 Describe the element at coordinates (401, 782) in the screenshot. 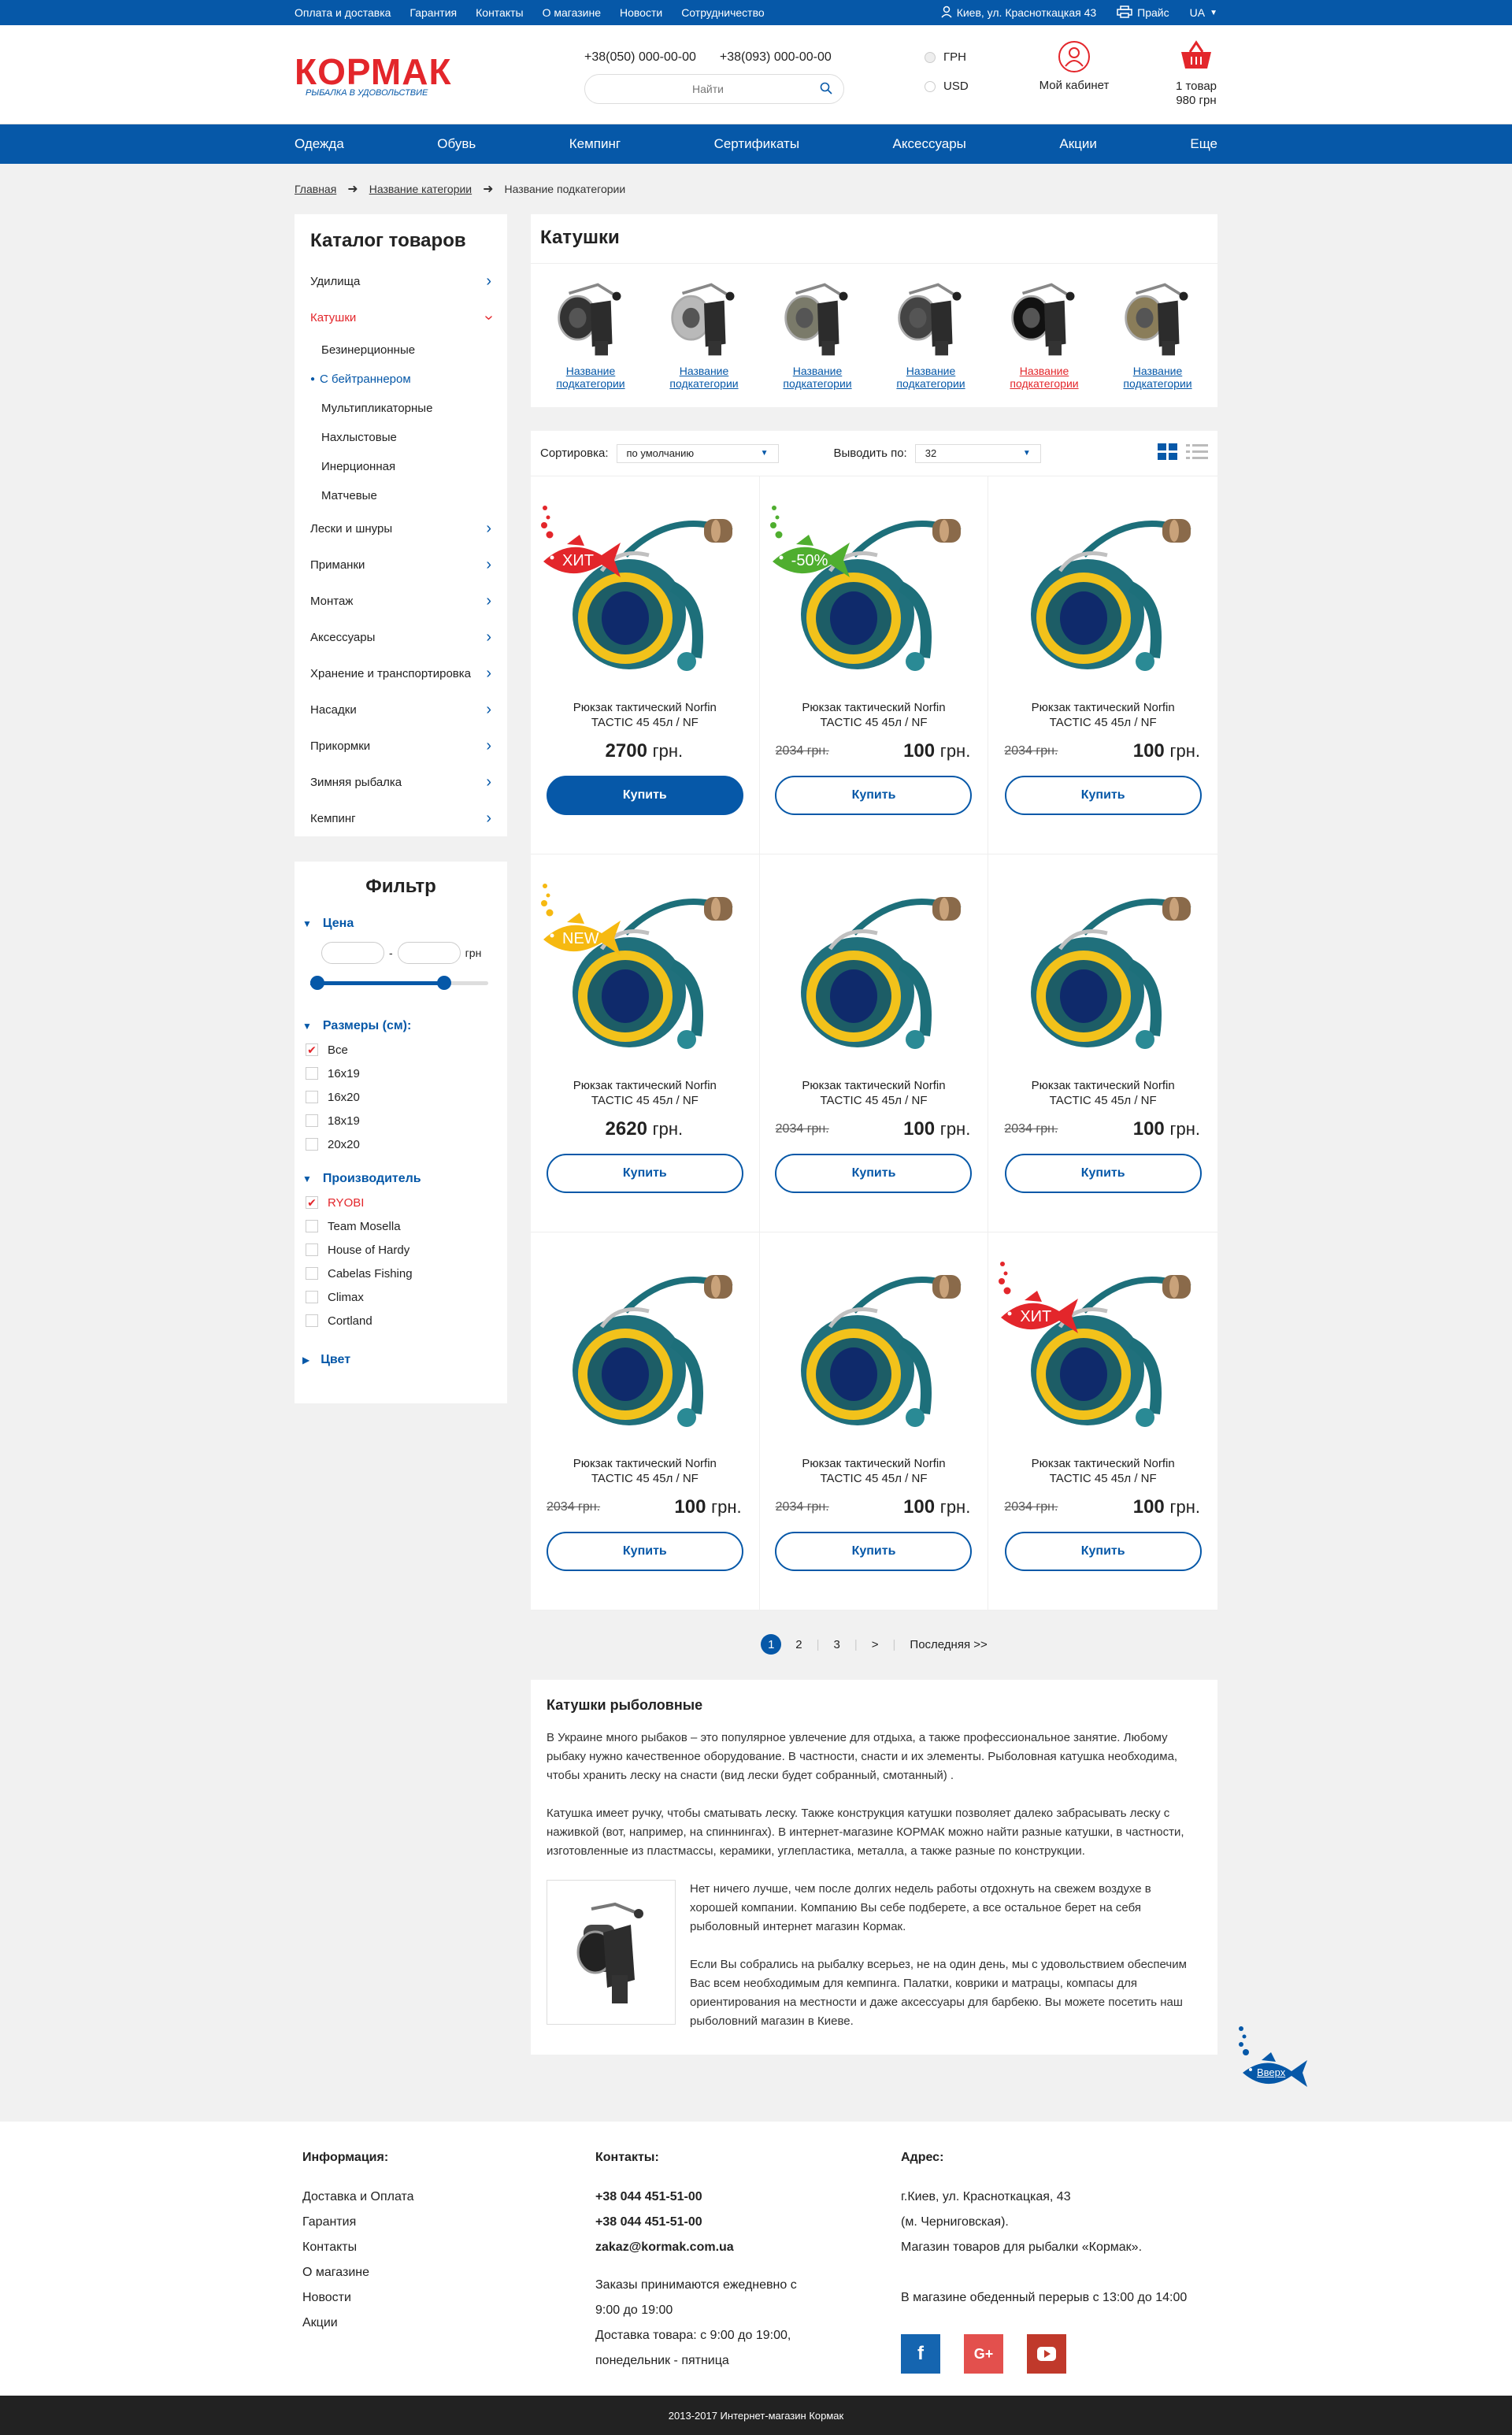

I see `catalog-item-winter: Зимняя рыбалка ›` at that location.